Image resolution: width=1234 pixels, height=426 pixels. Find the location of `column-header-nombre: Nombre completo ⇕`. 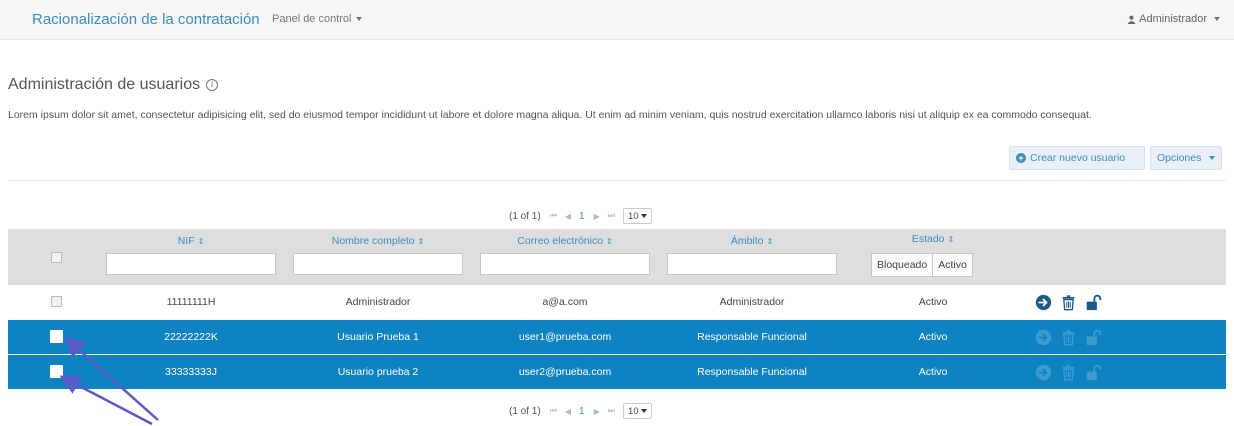

column-header-nombre: Nombre completo ⇕ is located at coordinates (378, 241).